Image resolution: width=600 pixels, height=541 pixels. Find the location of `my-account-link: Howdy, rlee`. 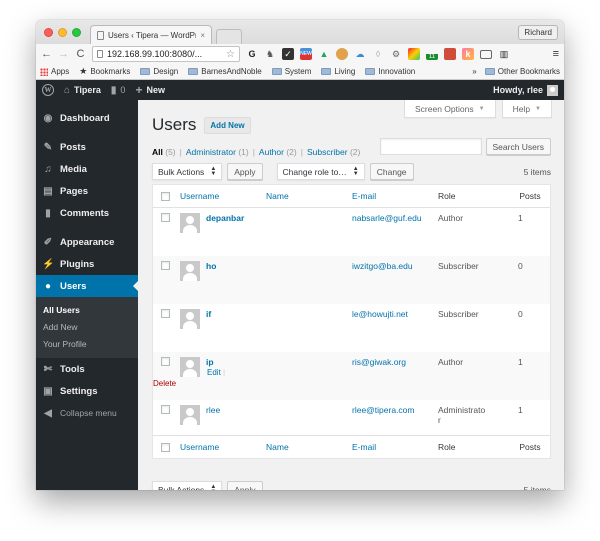

my-account-link: Howdy, rlee is located at coordinates (525, 90).